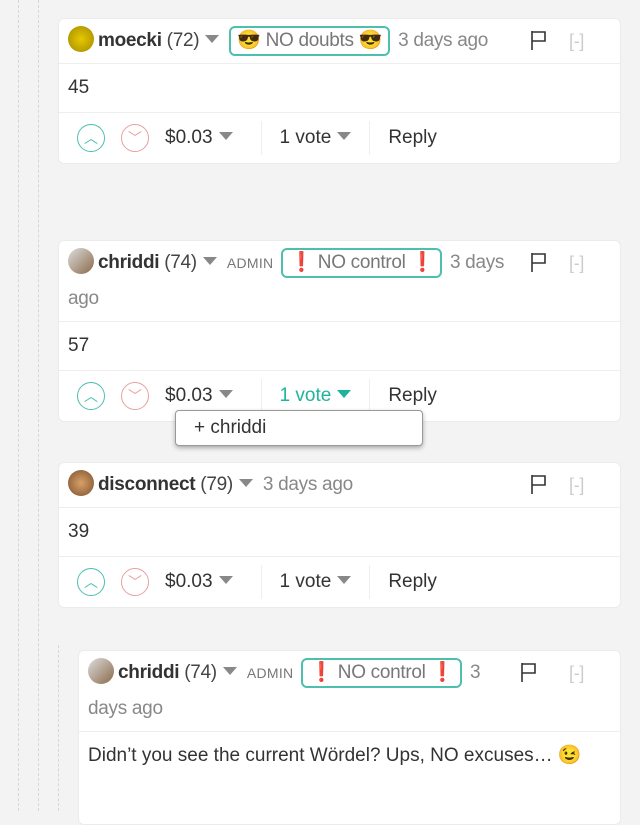 Image resolution: width=640 pixels, height=825 pixels. Describe the element at coordinates (339, 346) in the screenshot. I see `comment-body: 57` at that location.